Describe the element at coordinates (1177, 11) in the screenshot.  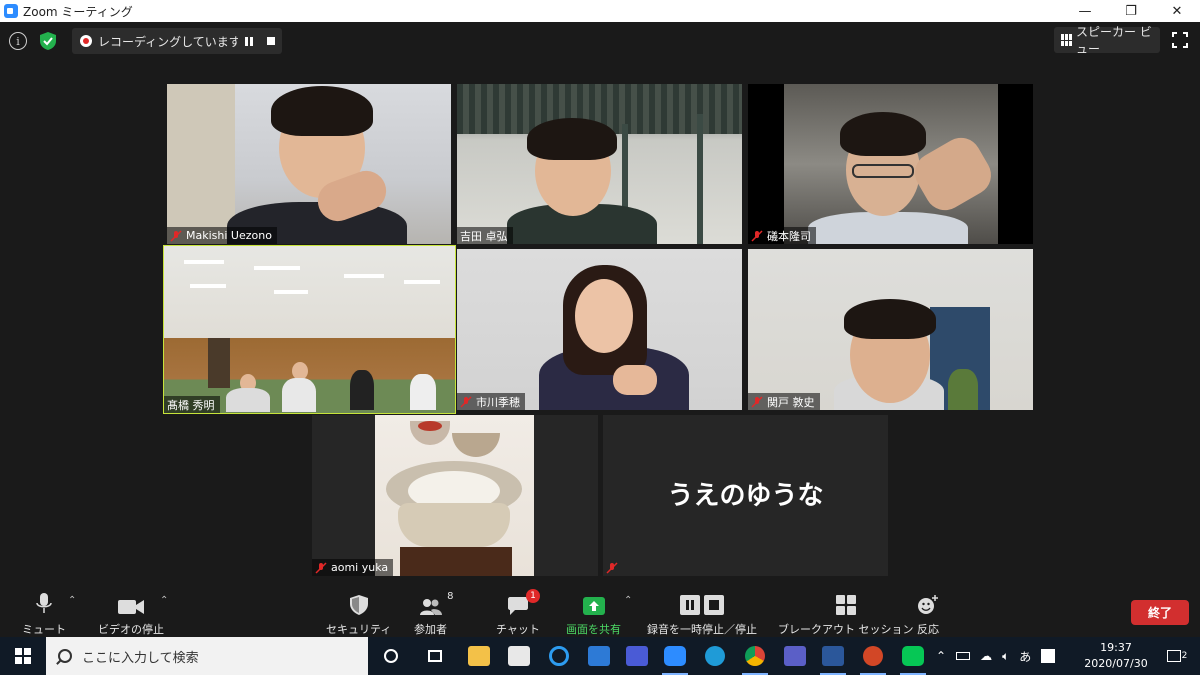
I see `close-button: ✕` at that location.